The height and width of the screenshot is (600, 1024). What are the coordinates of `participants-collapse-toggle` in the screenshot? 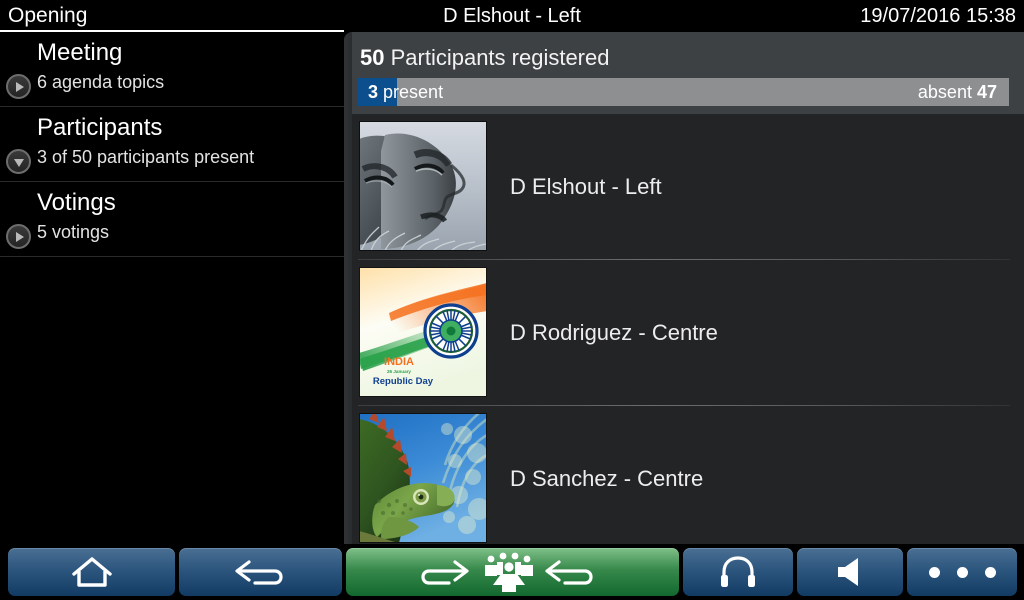 It's located at (18, 161).